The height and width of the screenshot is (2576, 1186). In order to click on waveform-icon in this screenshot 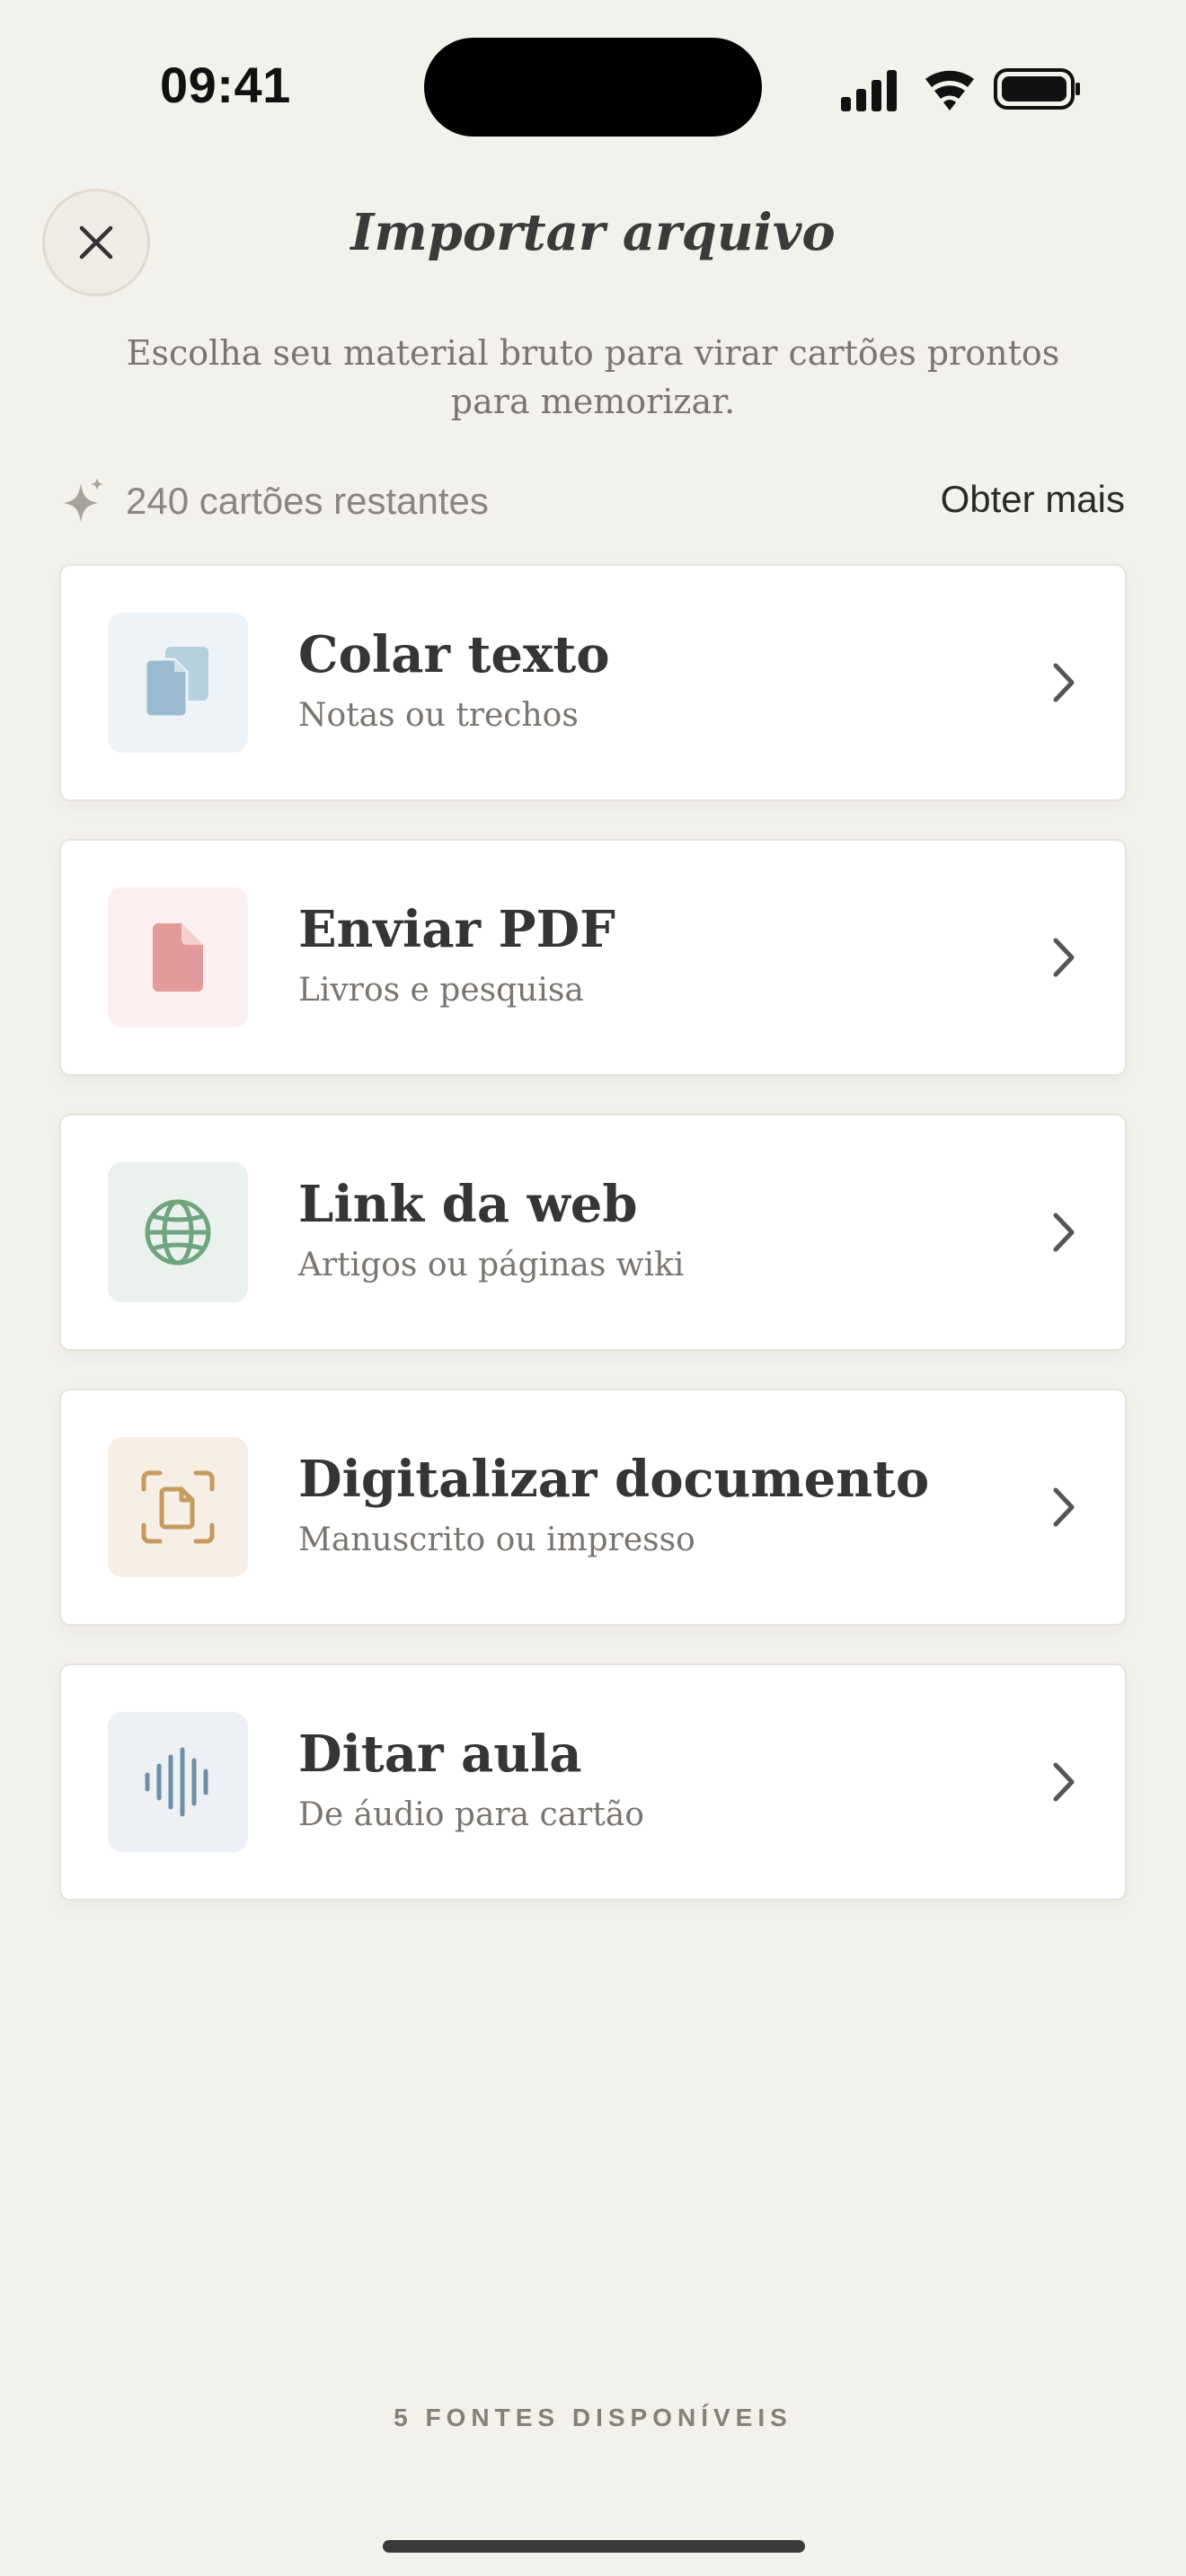, I will do `click(176, 1782)`.